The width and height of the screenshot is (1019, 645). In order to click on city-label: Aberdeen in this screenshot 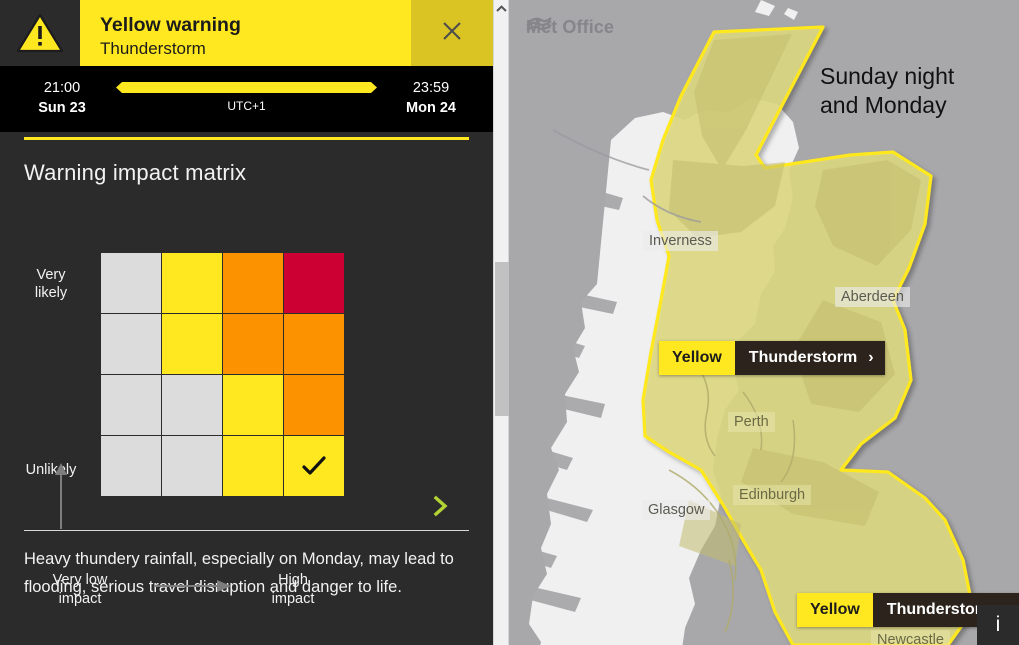, I will do `click(872, 297)`.